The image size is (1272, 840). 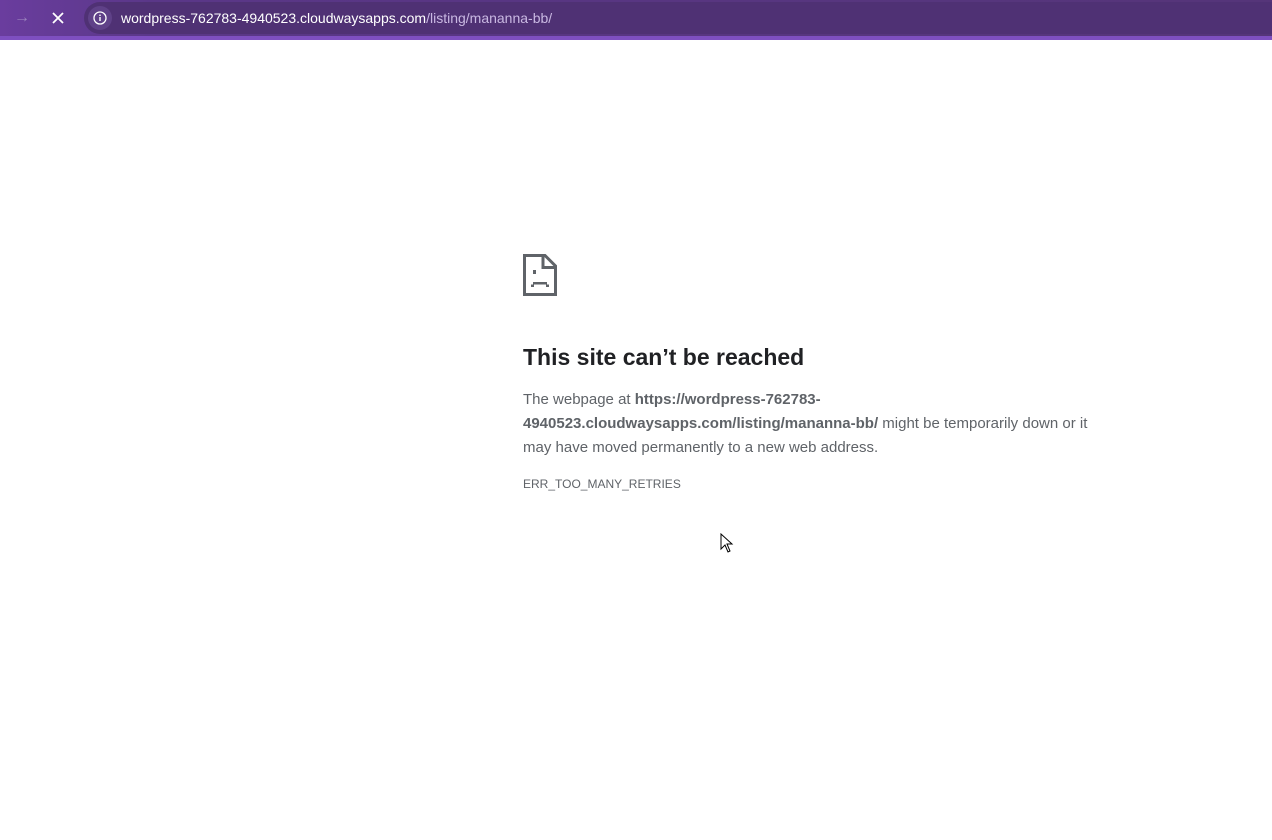 I want to click on info-icon, so click(x=100, y=18).